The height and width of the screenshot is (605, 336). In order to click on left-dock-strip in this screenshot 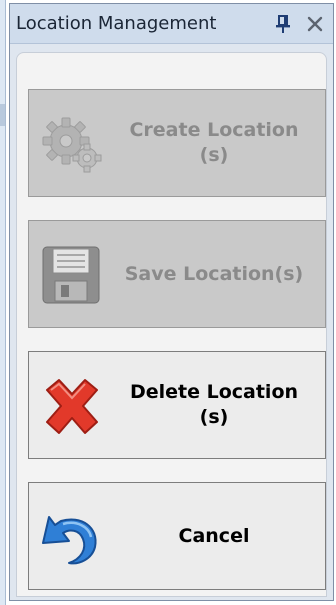, I will do `click(3, 302)`.